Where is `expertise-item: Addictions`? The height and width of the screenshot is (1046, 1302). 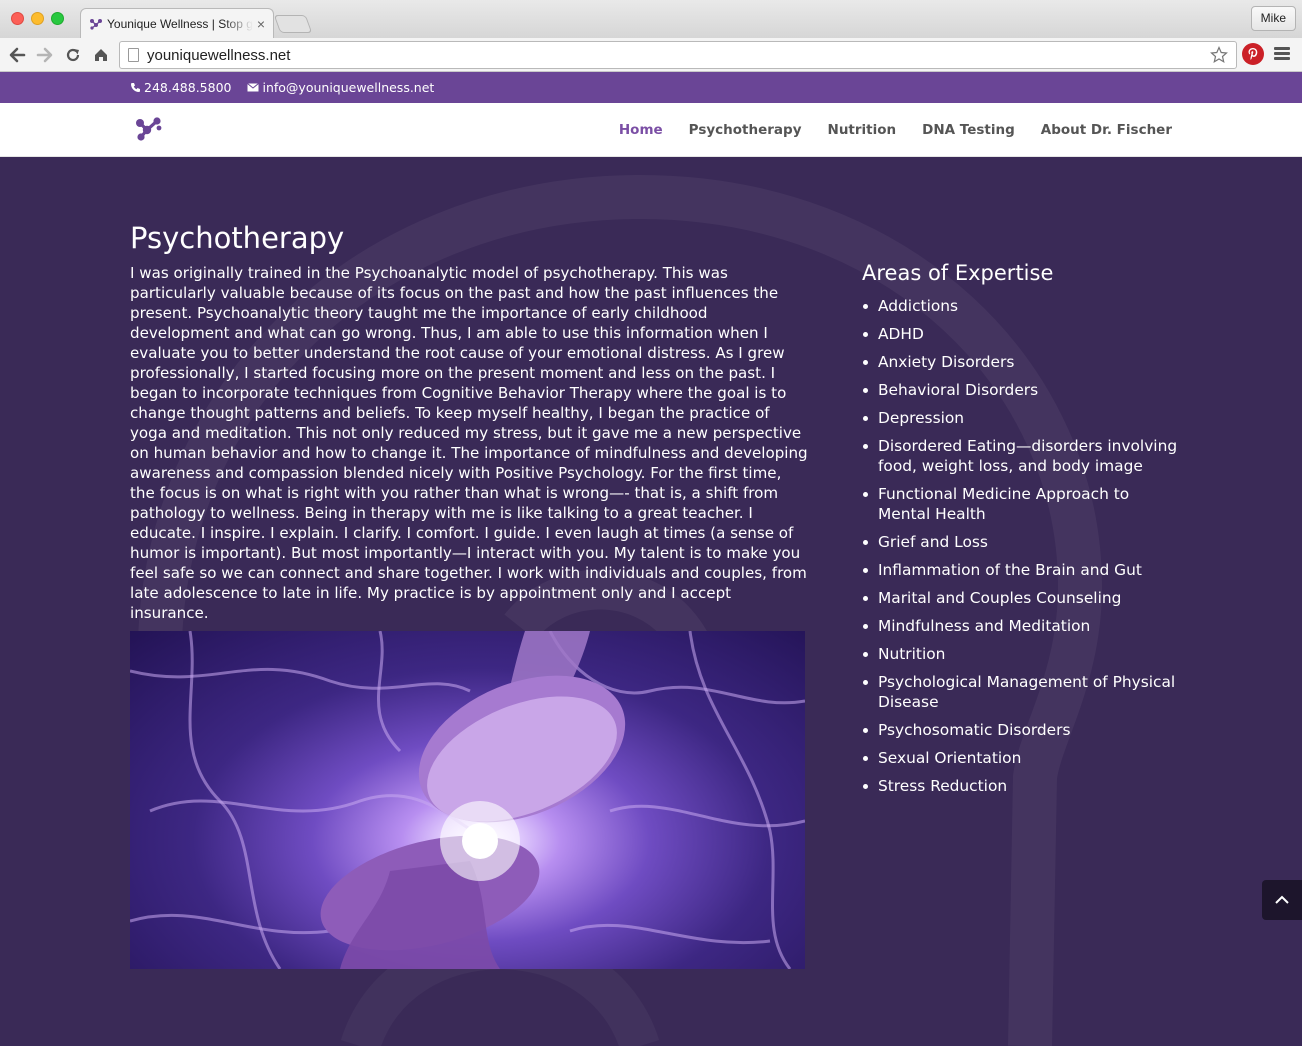 expertise-item: Addictions is located at coordinates (1022, 306).